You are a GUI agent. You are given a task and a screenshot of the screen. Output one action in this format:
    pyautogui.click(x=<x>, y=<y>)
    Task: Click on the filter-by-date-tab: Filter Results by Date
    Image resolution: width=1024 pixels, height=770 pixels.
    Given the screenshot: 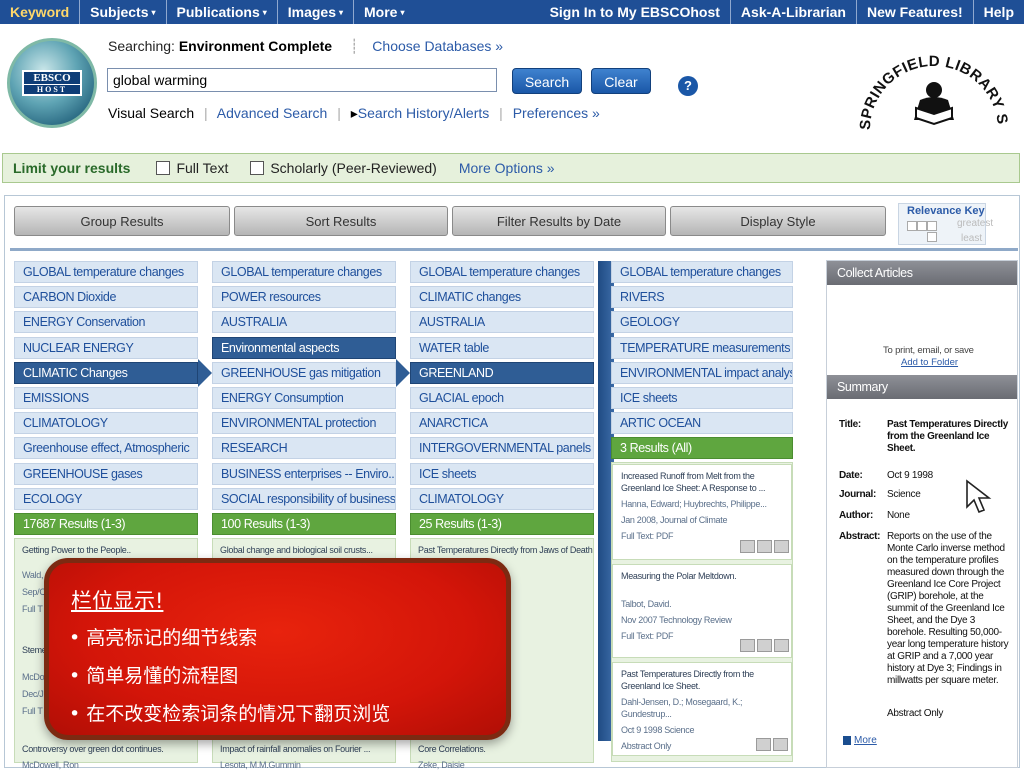 What is the action you would take?
    pyautogui.click(x=559, y=221)
    